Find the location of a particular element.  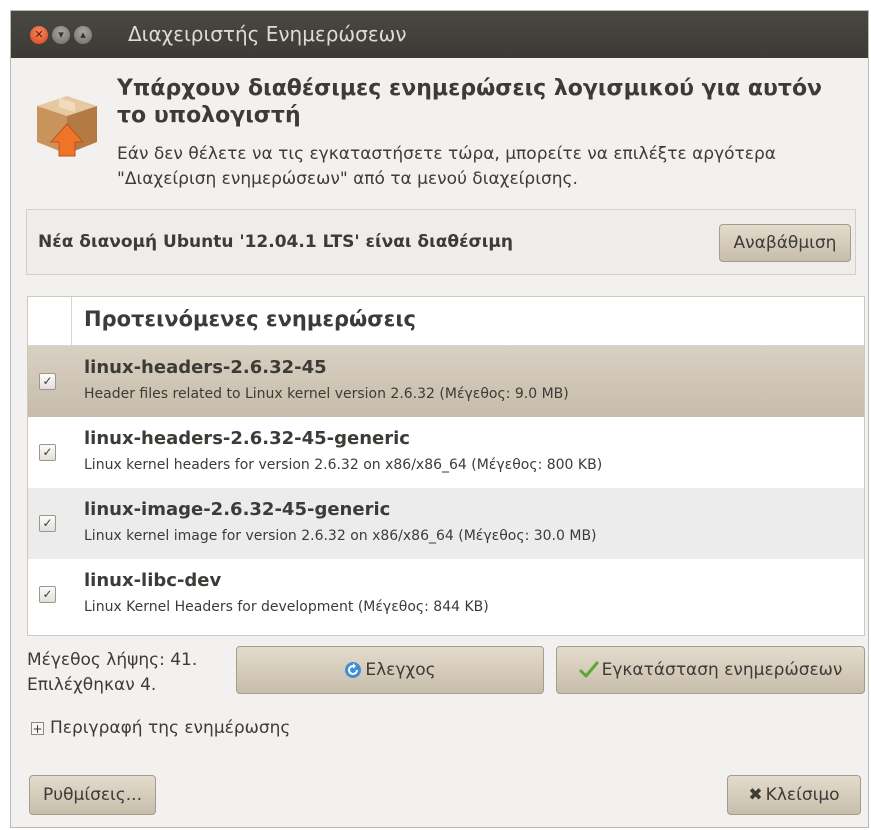

close-button: ✖ Κλείσιμο is located at coordinates (794, 795).